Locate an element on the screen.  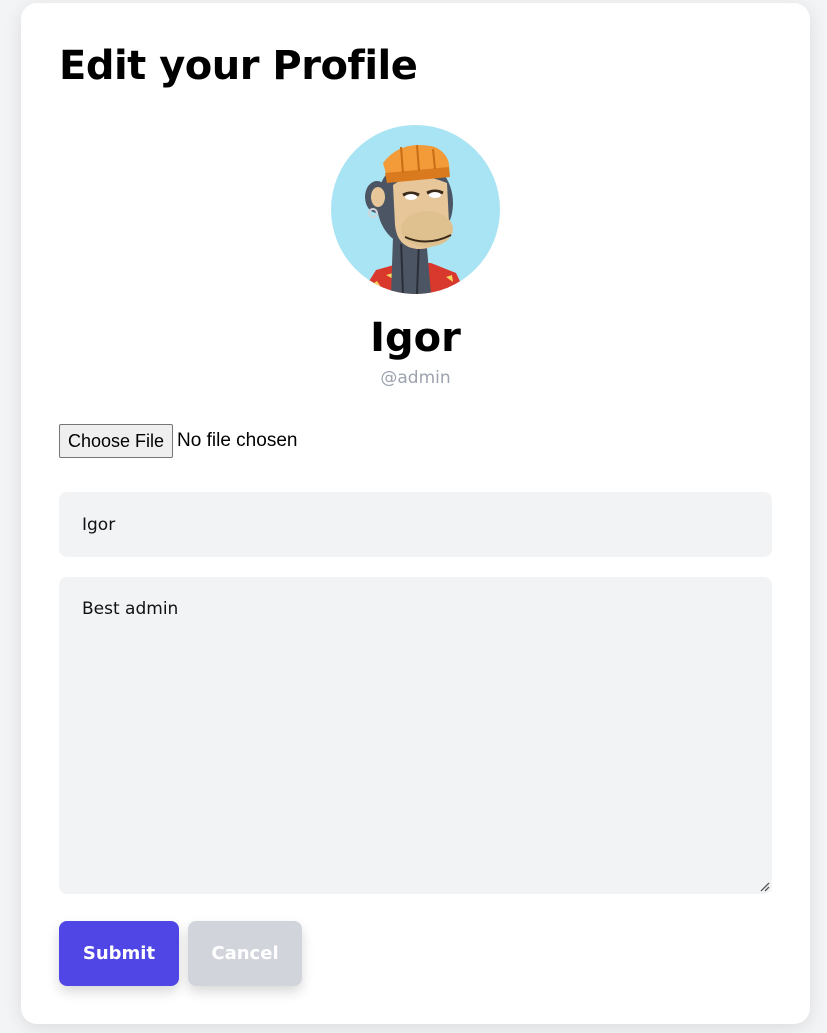
avatar is located at coordinates (415, 209).